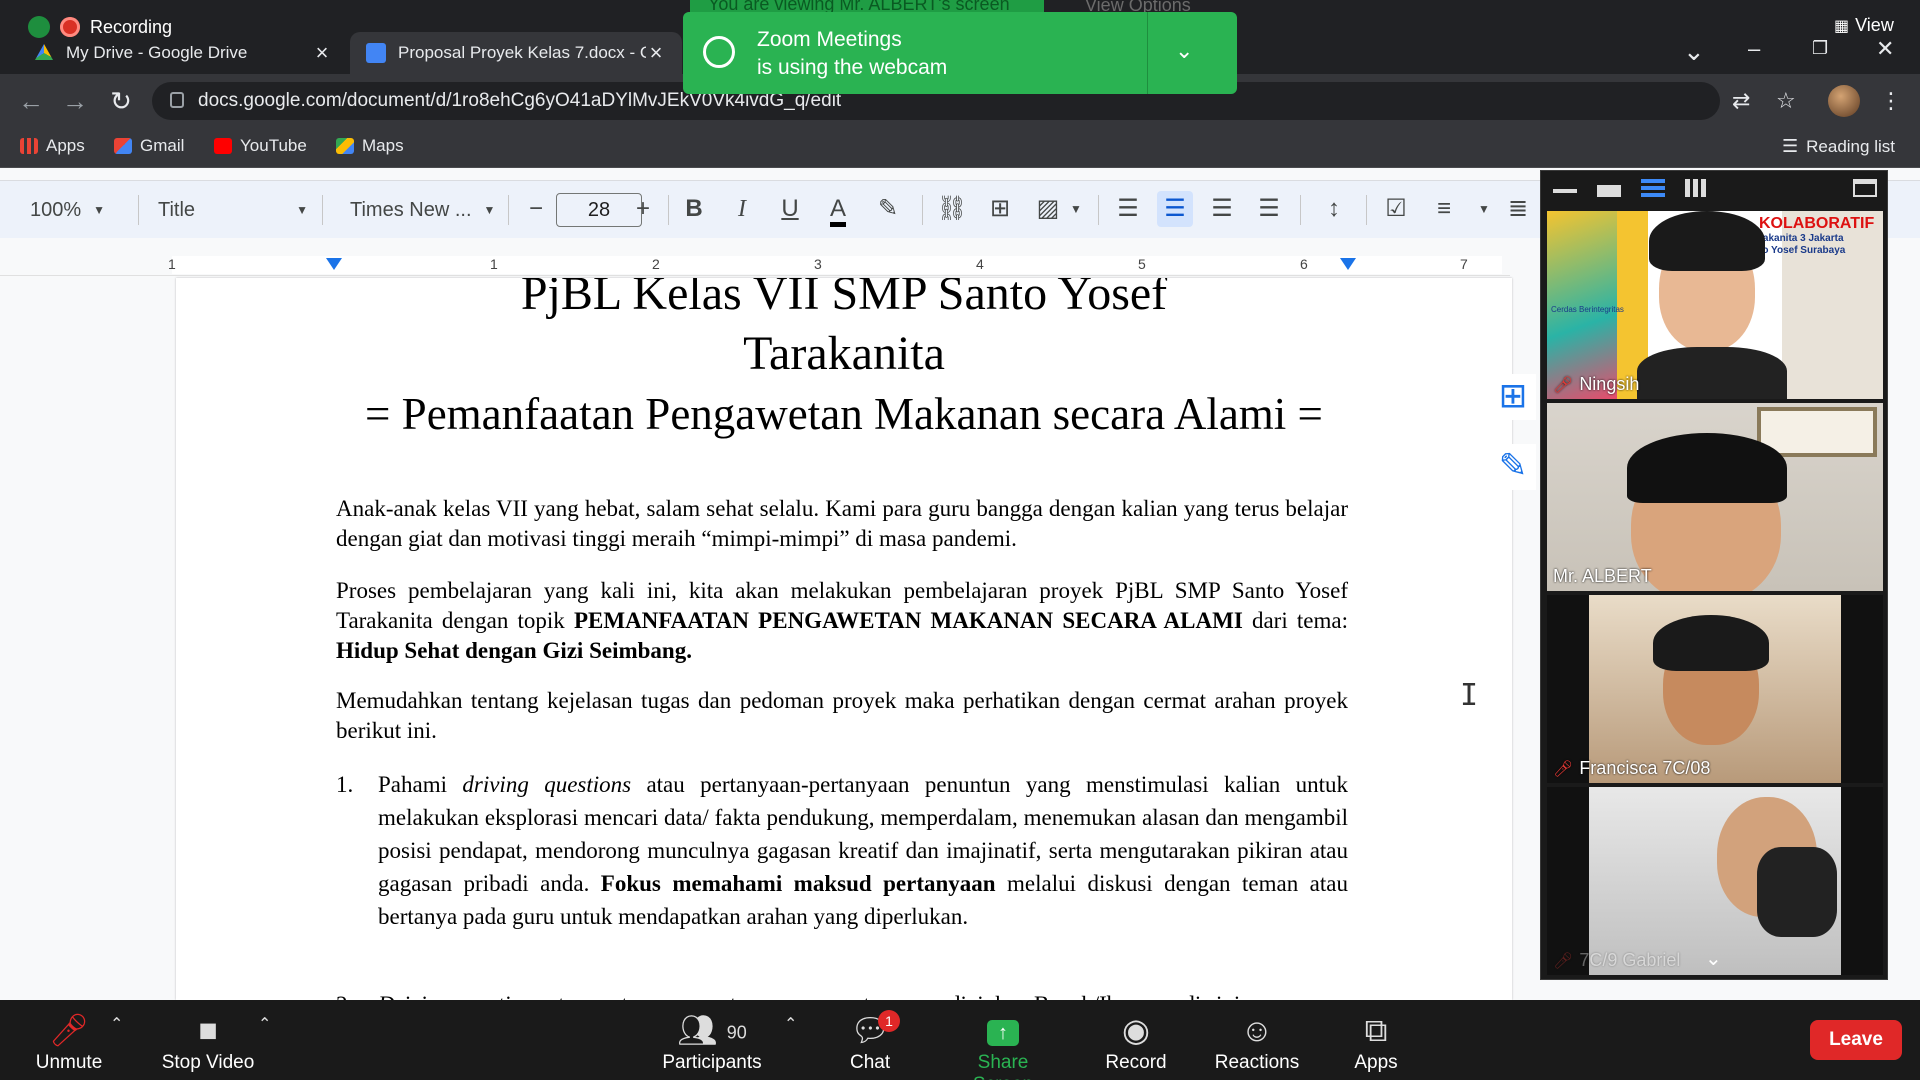 The image size is (1920, 1080). Describe the element at coordinates (69, 1041) in the screenshot. I see `unmute-button: 🎤︎ Unmute` at that location.